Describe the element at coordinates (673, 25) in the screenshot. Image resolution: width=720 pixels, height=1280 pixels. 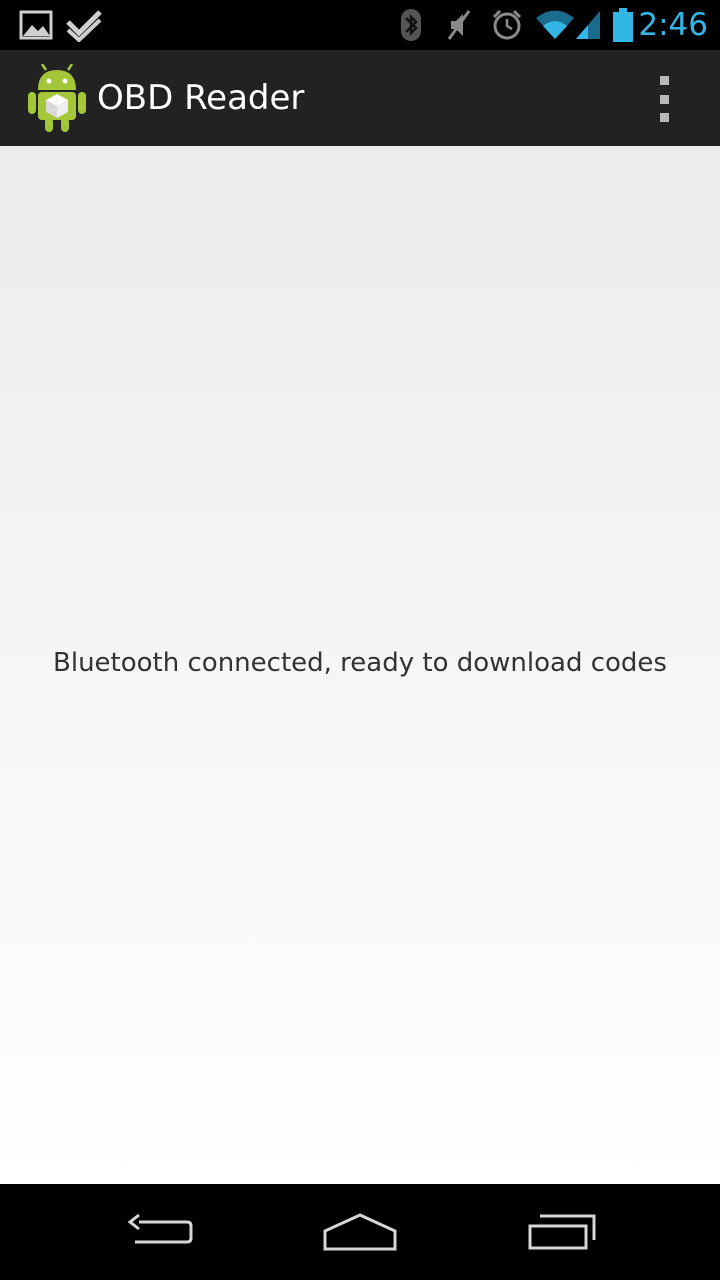
I see `status-clock: 2:46` at that location.